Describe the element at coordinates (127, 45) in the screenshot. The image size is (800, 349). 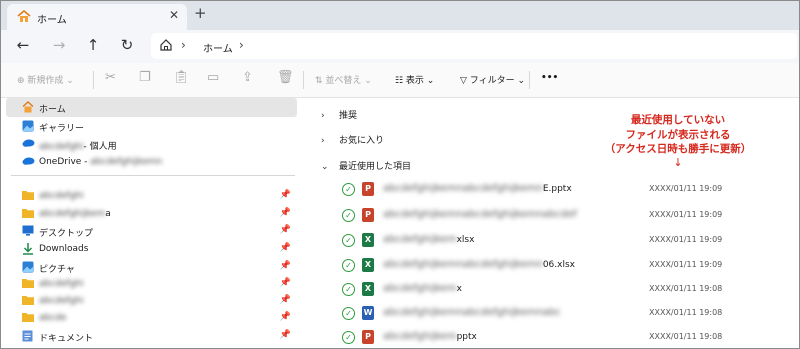
I see `refresh-button: ↻` at that location.